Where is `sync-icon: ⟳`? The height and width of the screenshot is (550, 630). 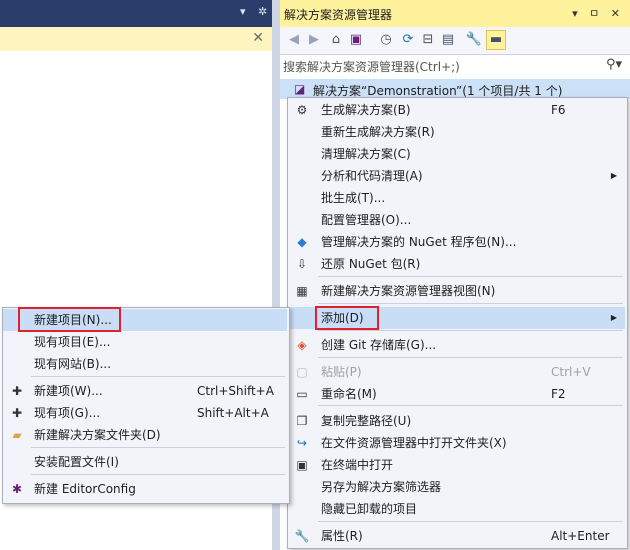
sync-icon: ⟳ is located at coordinates (408, 40).